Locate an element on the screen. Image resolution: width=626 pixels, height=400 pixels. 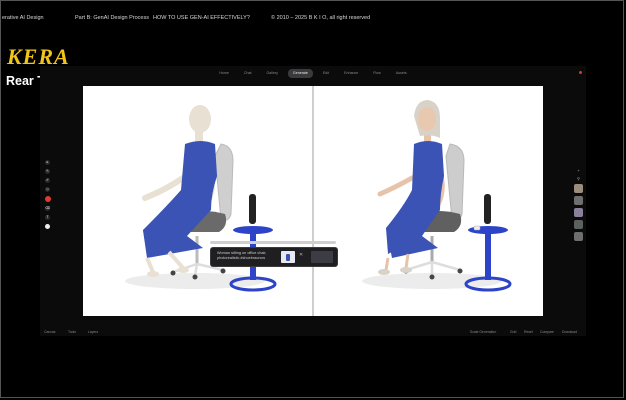
close-icon: ✕ is located at coordinates (301, 255).